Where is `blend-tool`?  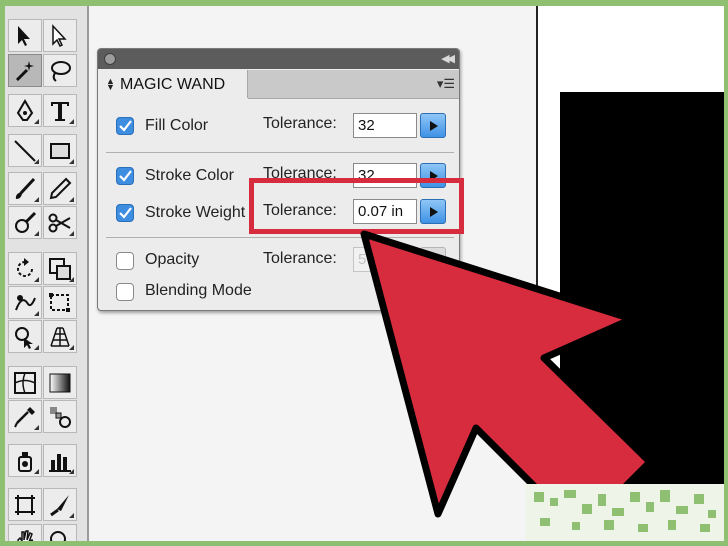 blend-tool is located at coordinates (60, 416).